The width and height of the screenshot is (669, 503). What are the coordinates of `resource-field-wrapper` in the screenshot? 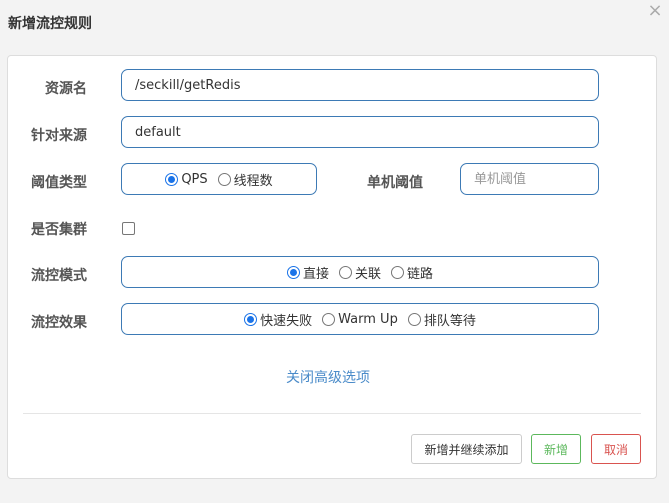 It's located at (360, 85).